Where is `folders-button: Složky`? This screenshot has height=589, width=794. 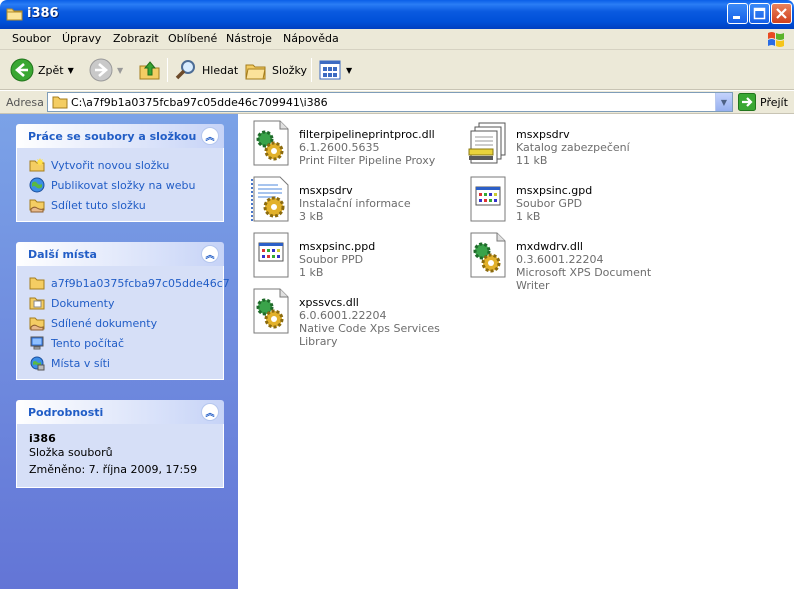
folders-button: Složky is located at coordinates (275, 70).